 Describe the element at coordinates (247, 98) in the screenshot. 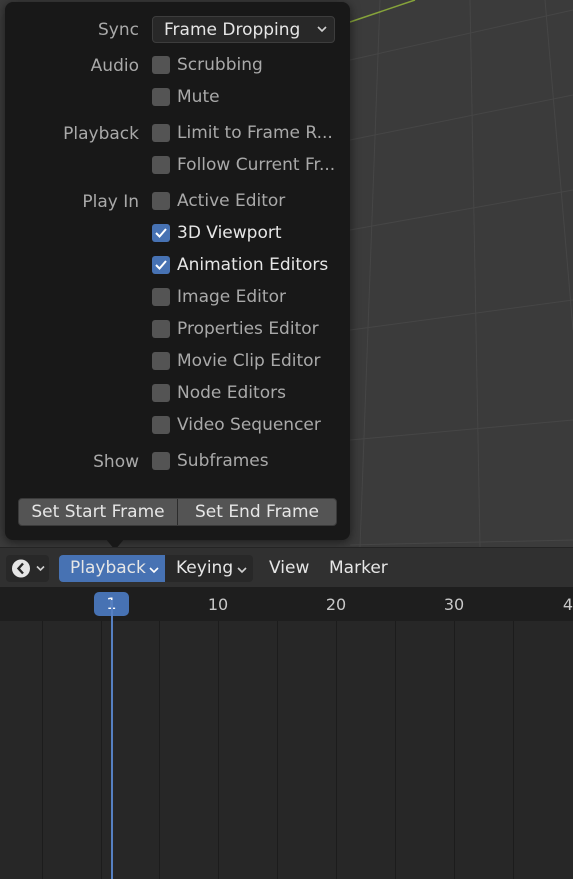

I see `checkbox-mute: Mute` at that location.